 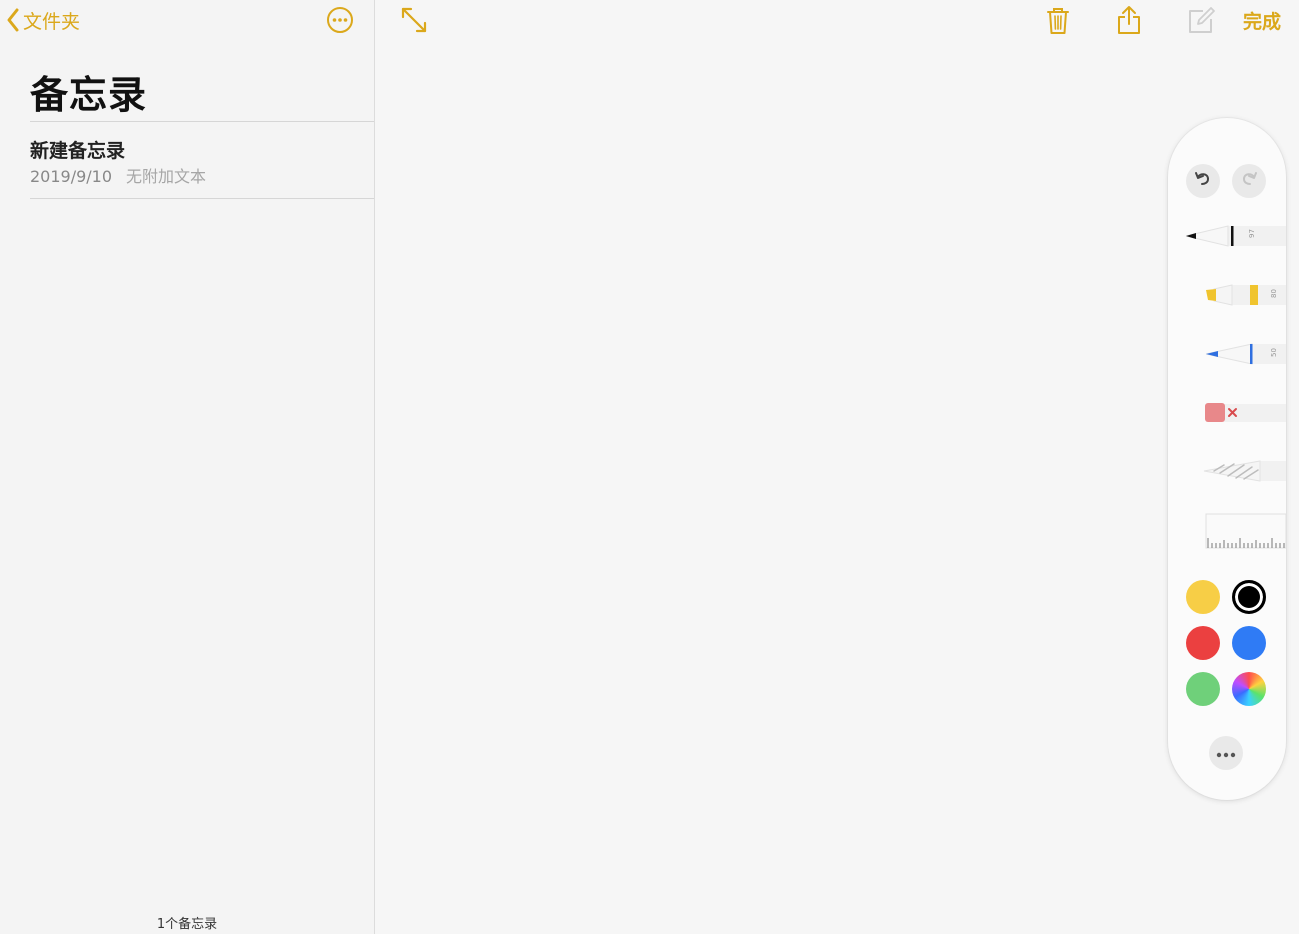 What do you see at coordinates (414, 20) in the screenshot?
I see `expand-button` at bounding box center [414, 20].